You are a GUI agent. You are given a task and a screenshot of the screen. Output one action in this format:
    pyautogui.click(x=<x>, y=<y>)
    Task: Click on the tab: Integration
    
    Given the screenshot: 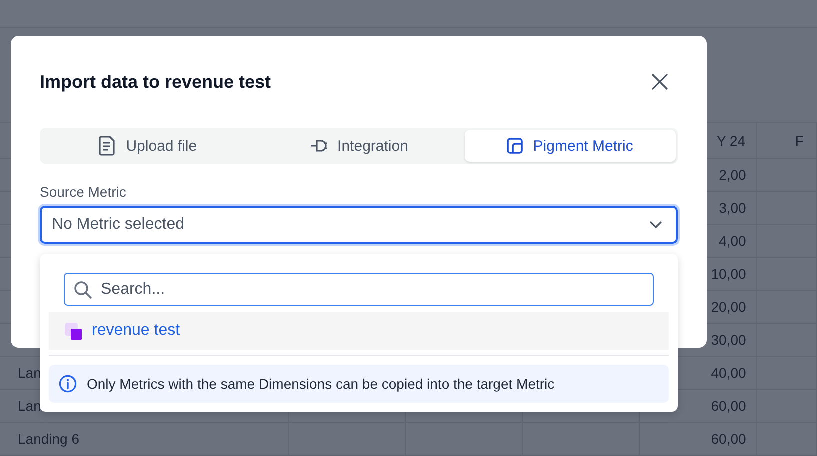 What is the action you would take?
    pyautogui.click(x=359, y=146)
    